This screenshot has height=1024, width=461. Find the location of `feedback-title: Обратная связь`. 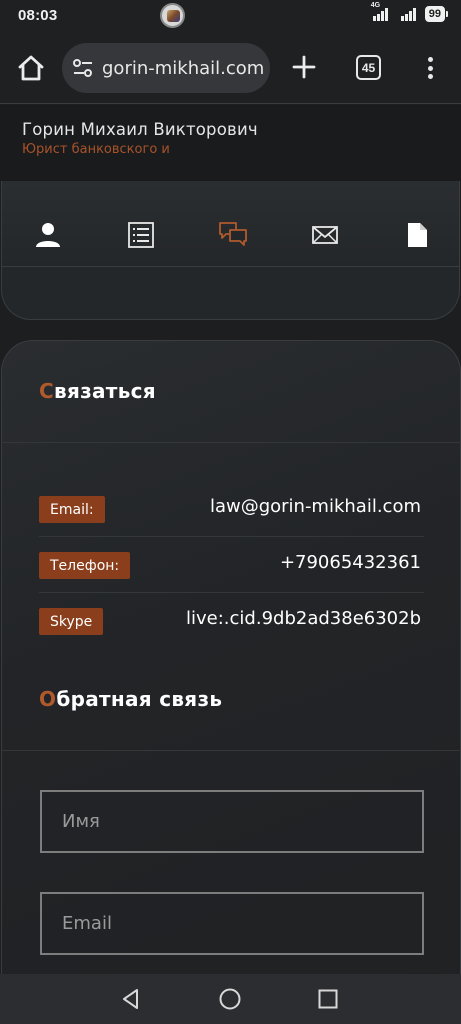

feedback-title: Обратная связь is located at coordinates (130, 699).